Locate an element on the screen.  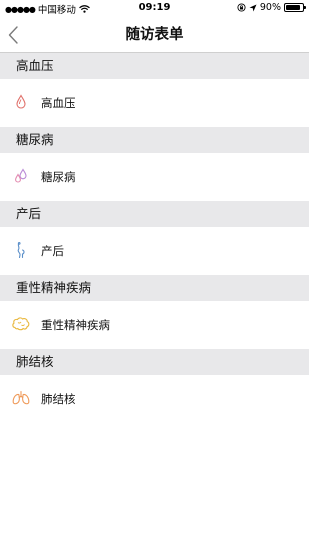
battery-level is located at coordinates (293, 7).